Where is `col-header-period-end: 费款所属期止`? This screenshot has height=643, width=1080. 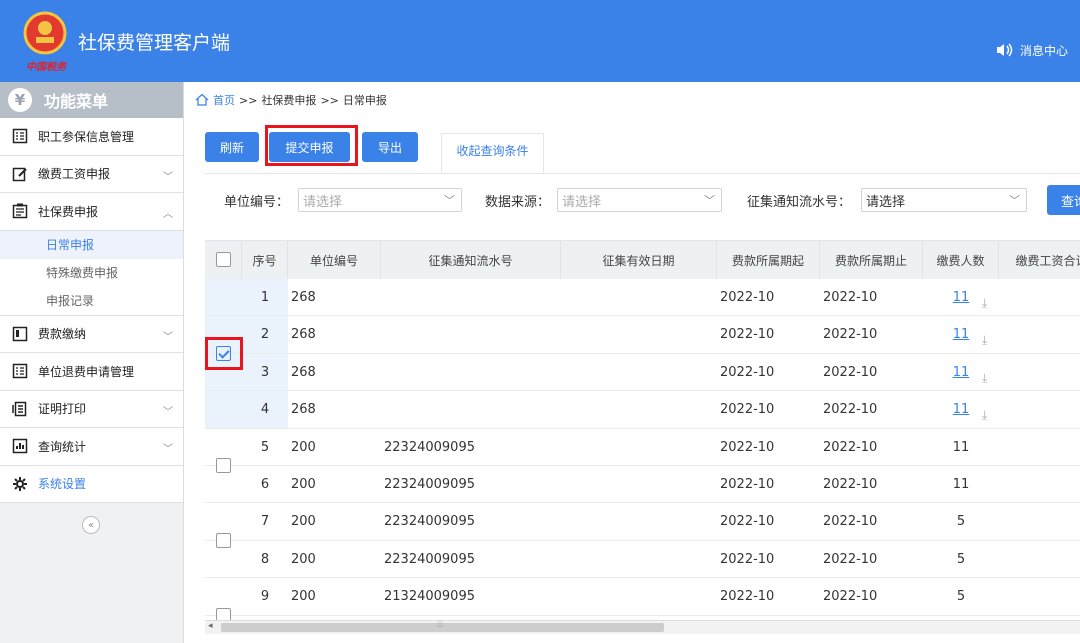 col-header-period-end: 费款所属期止 is located at coordinates (871, 260).